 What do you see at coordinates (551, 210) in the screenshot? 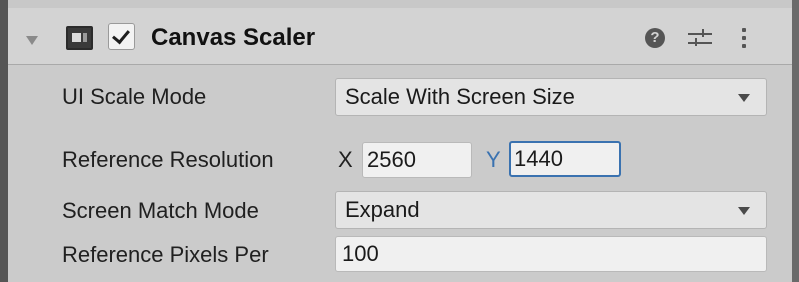
I see `screen-match-mode-dropdown: Expand` at bounding box center [551, 210].